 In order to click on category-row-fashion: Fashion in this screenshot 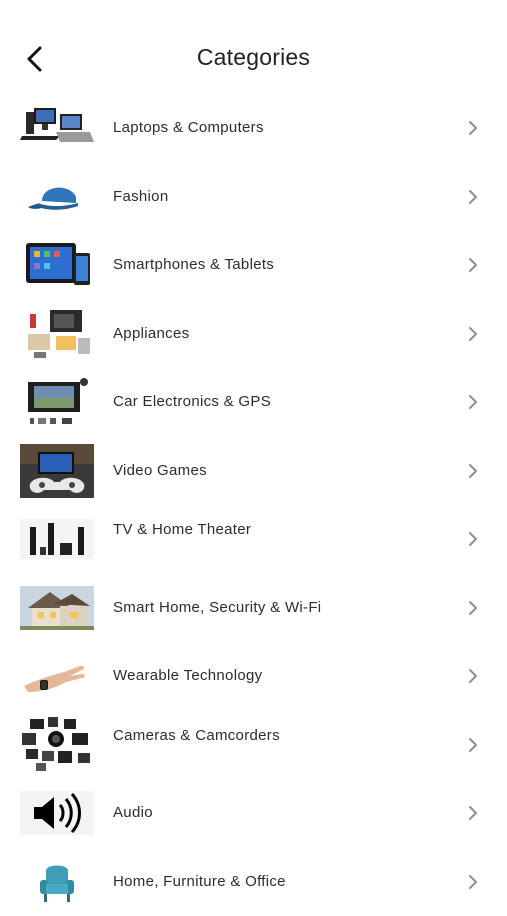, I will do `click(253, 197)`.